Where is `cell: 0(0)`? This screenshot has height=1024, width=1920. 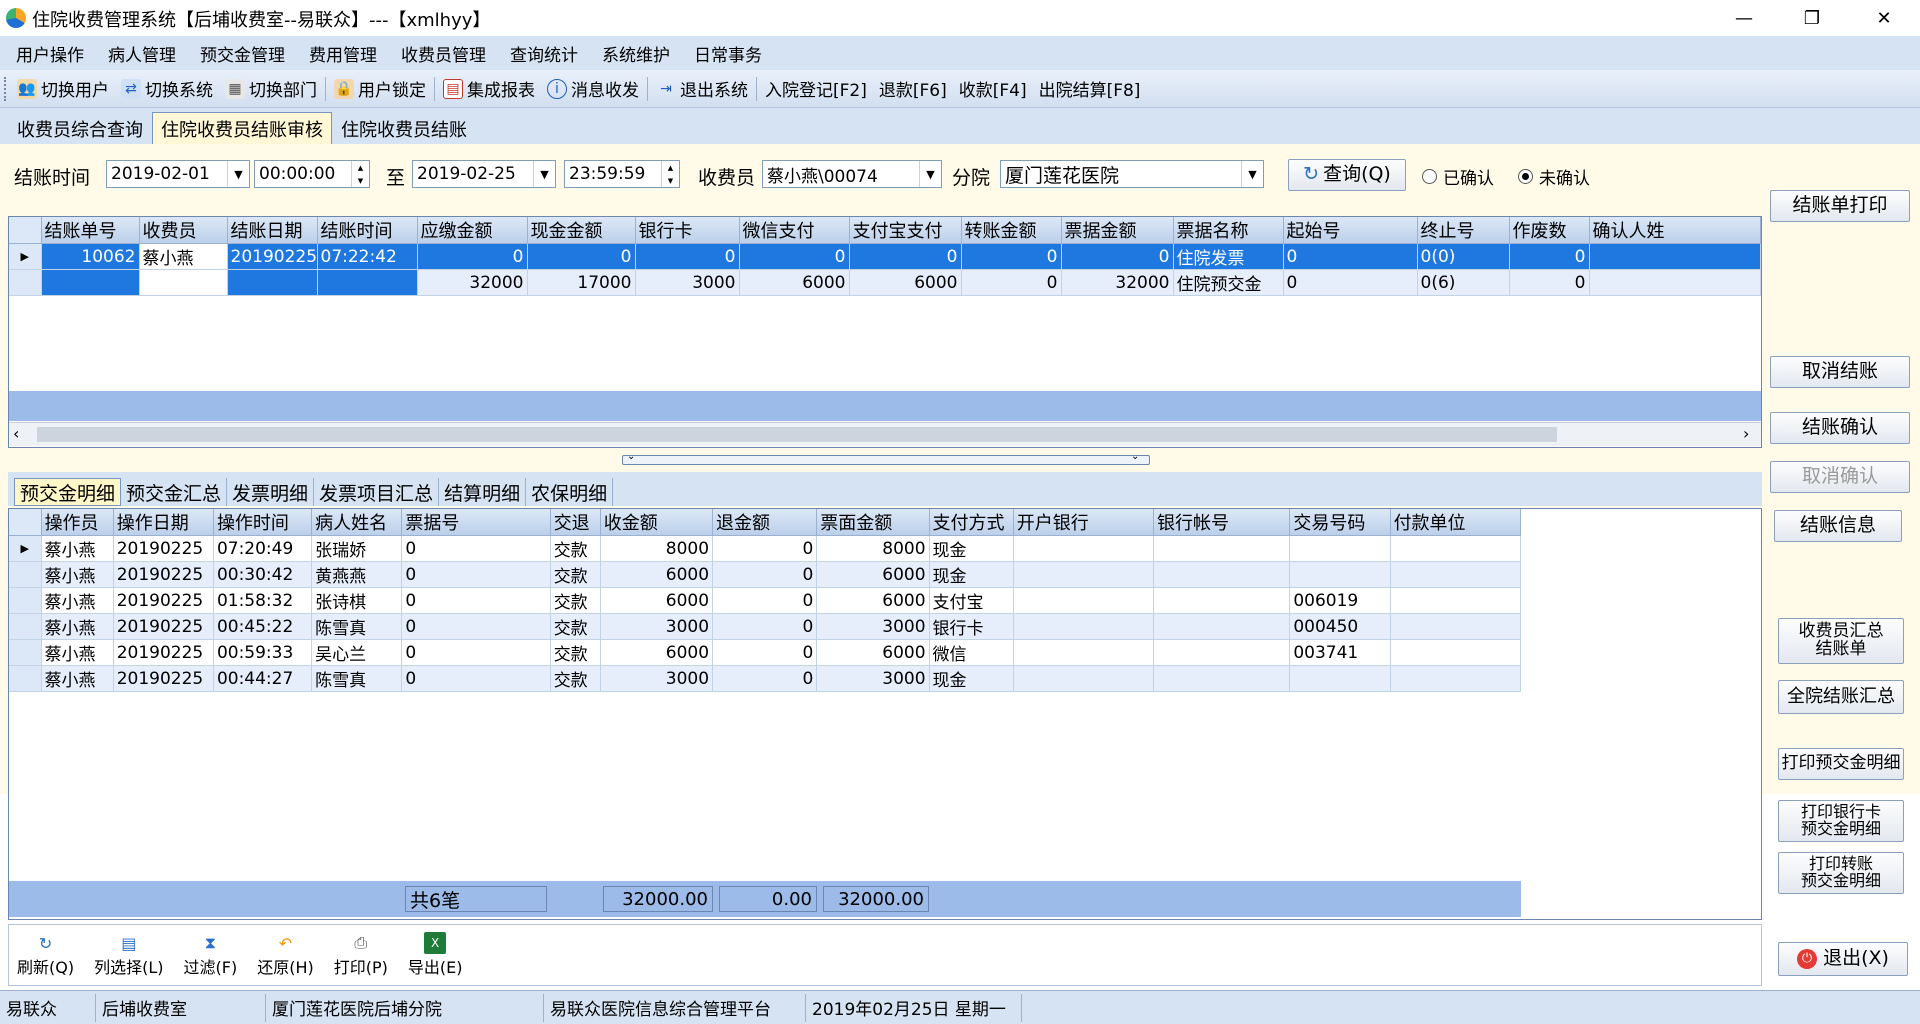
cell: 0(0) is located at coordinates (1463, 256).